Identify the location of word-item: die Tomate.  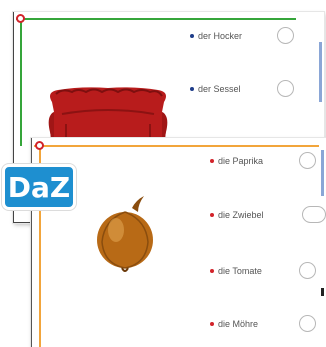
(236, 271).